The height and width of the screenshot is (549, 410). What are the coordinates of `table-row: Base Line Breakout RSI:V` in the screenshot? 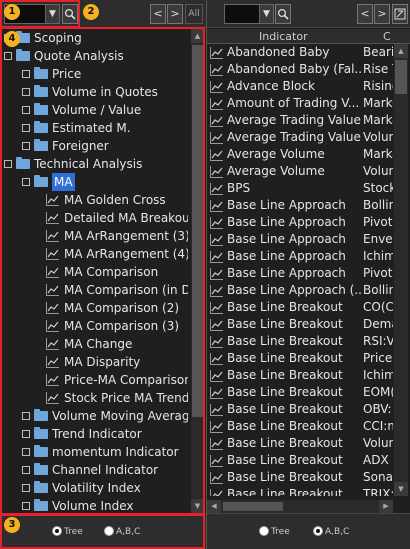 It's located at (300, 341).